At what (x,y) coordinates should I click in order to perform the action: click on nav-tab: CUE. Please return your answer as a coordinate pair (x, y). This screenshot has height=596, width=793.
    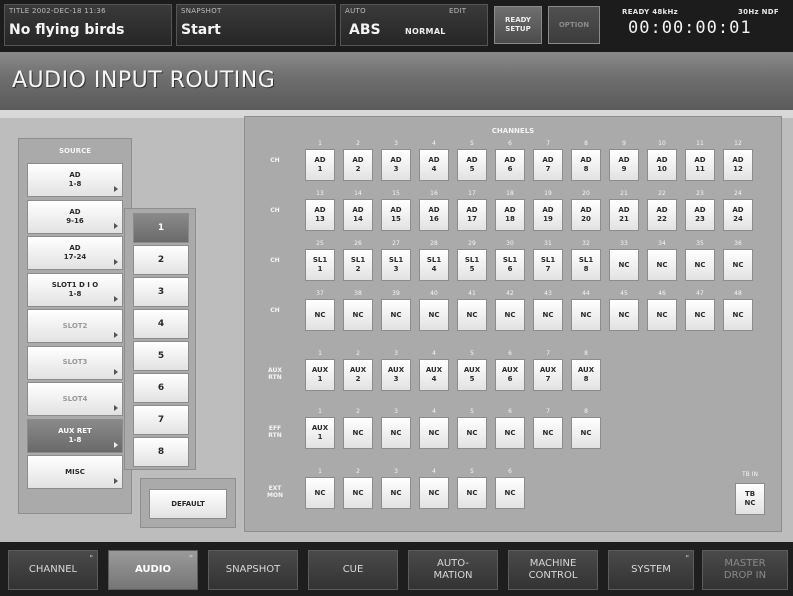
    Looking at the image, I should click on (353, 570).